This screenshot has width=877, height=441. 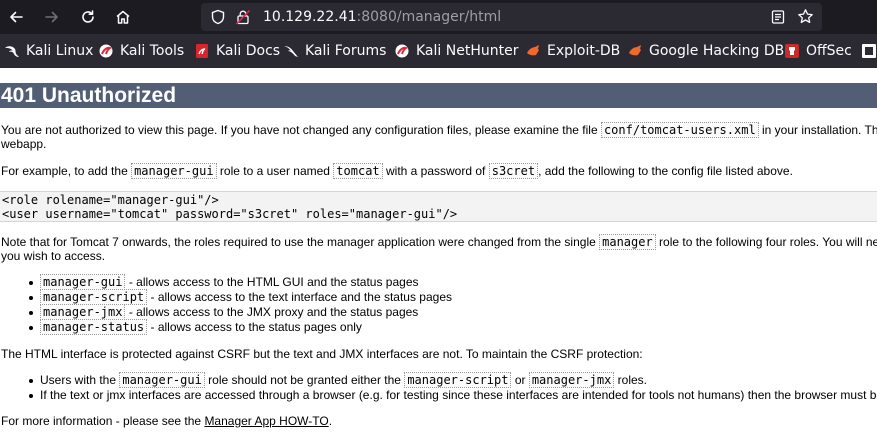 What do you see at coordinates (291, 51) in the screenshot?
I see `kali-forums-icon` at bounding box center [291, 51].